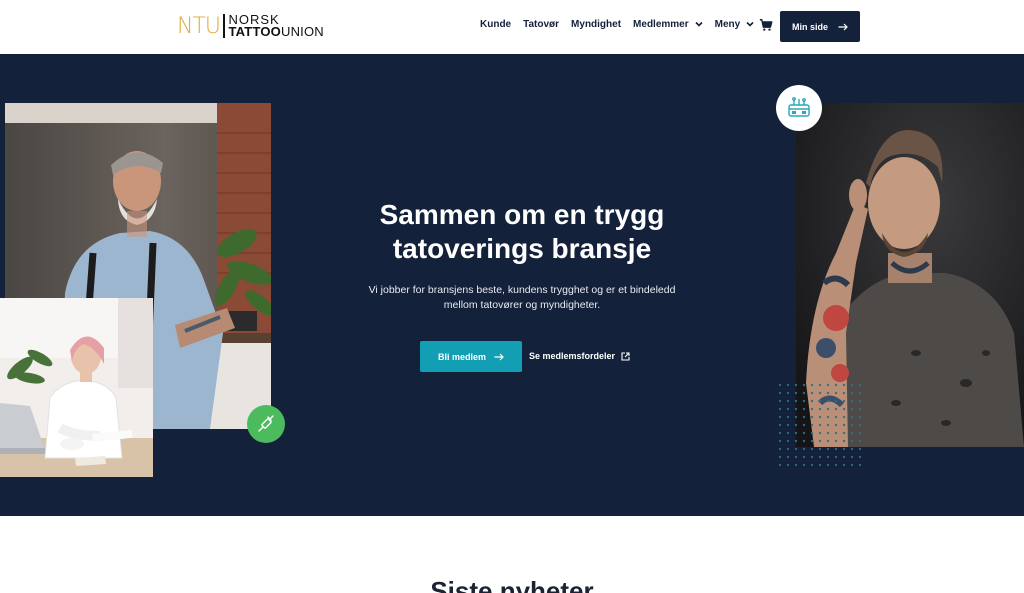 This screenshot has height=593, width=1024. I want to click on site-logo: NTU NORSK TATTOOUNION, so click(250, 26).